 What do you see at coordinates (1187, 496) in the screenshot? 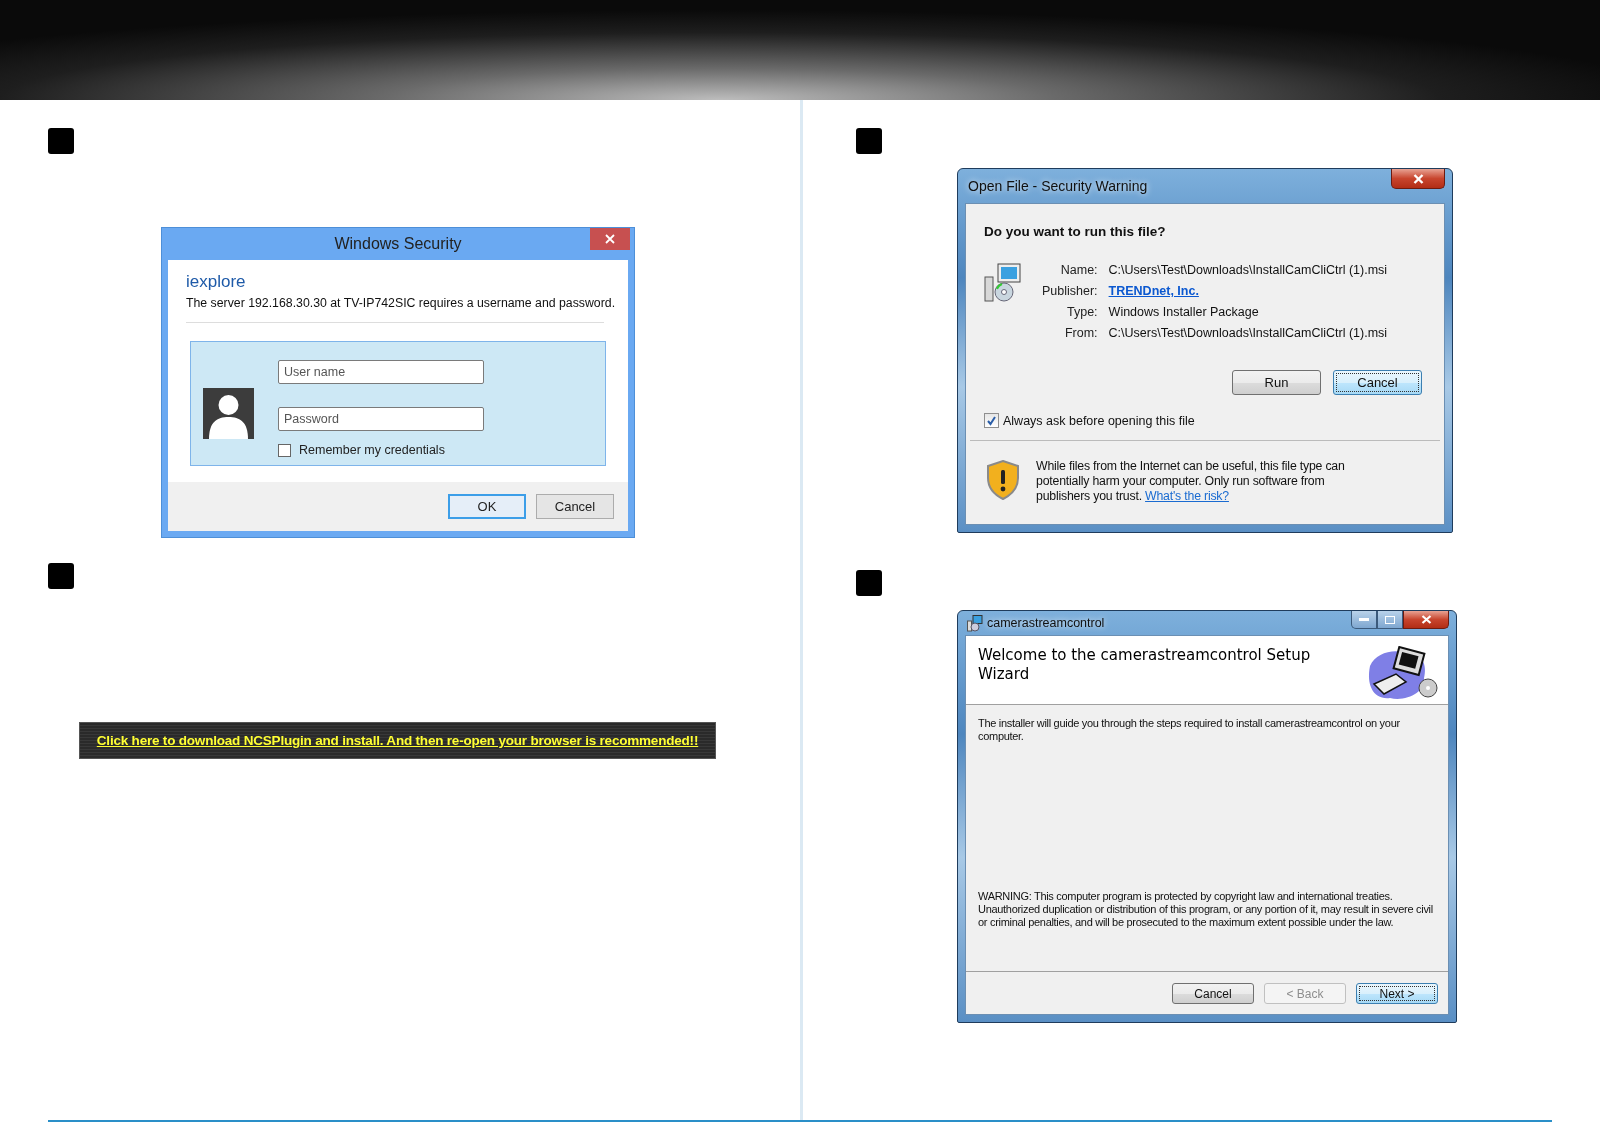
I see `risk-link: What's the risk?` at bounding box center [1187, 496].